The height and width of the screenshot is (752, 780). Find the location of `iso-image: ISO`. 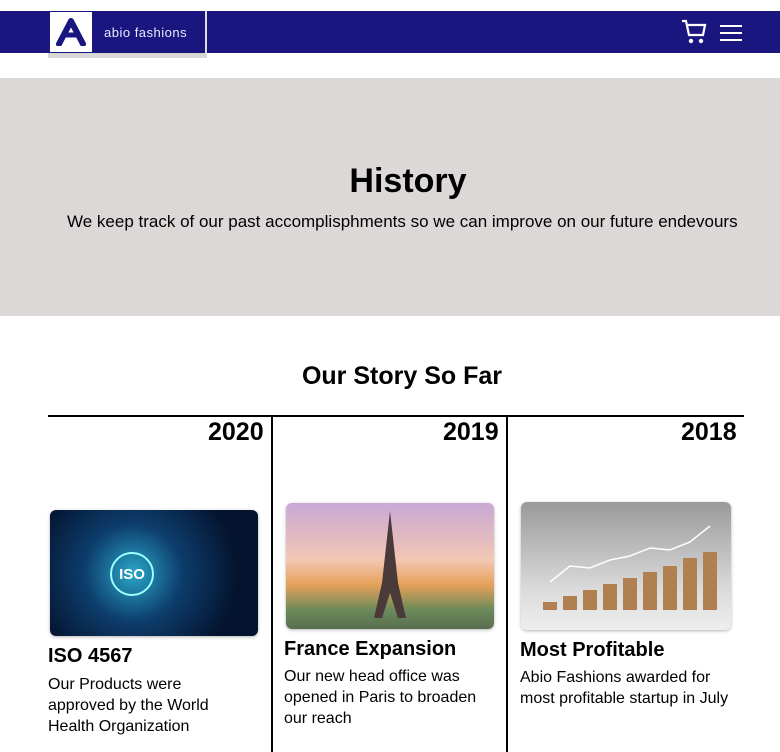

iso-image: ISO is located at coordinates (154, 573).